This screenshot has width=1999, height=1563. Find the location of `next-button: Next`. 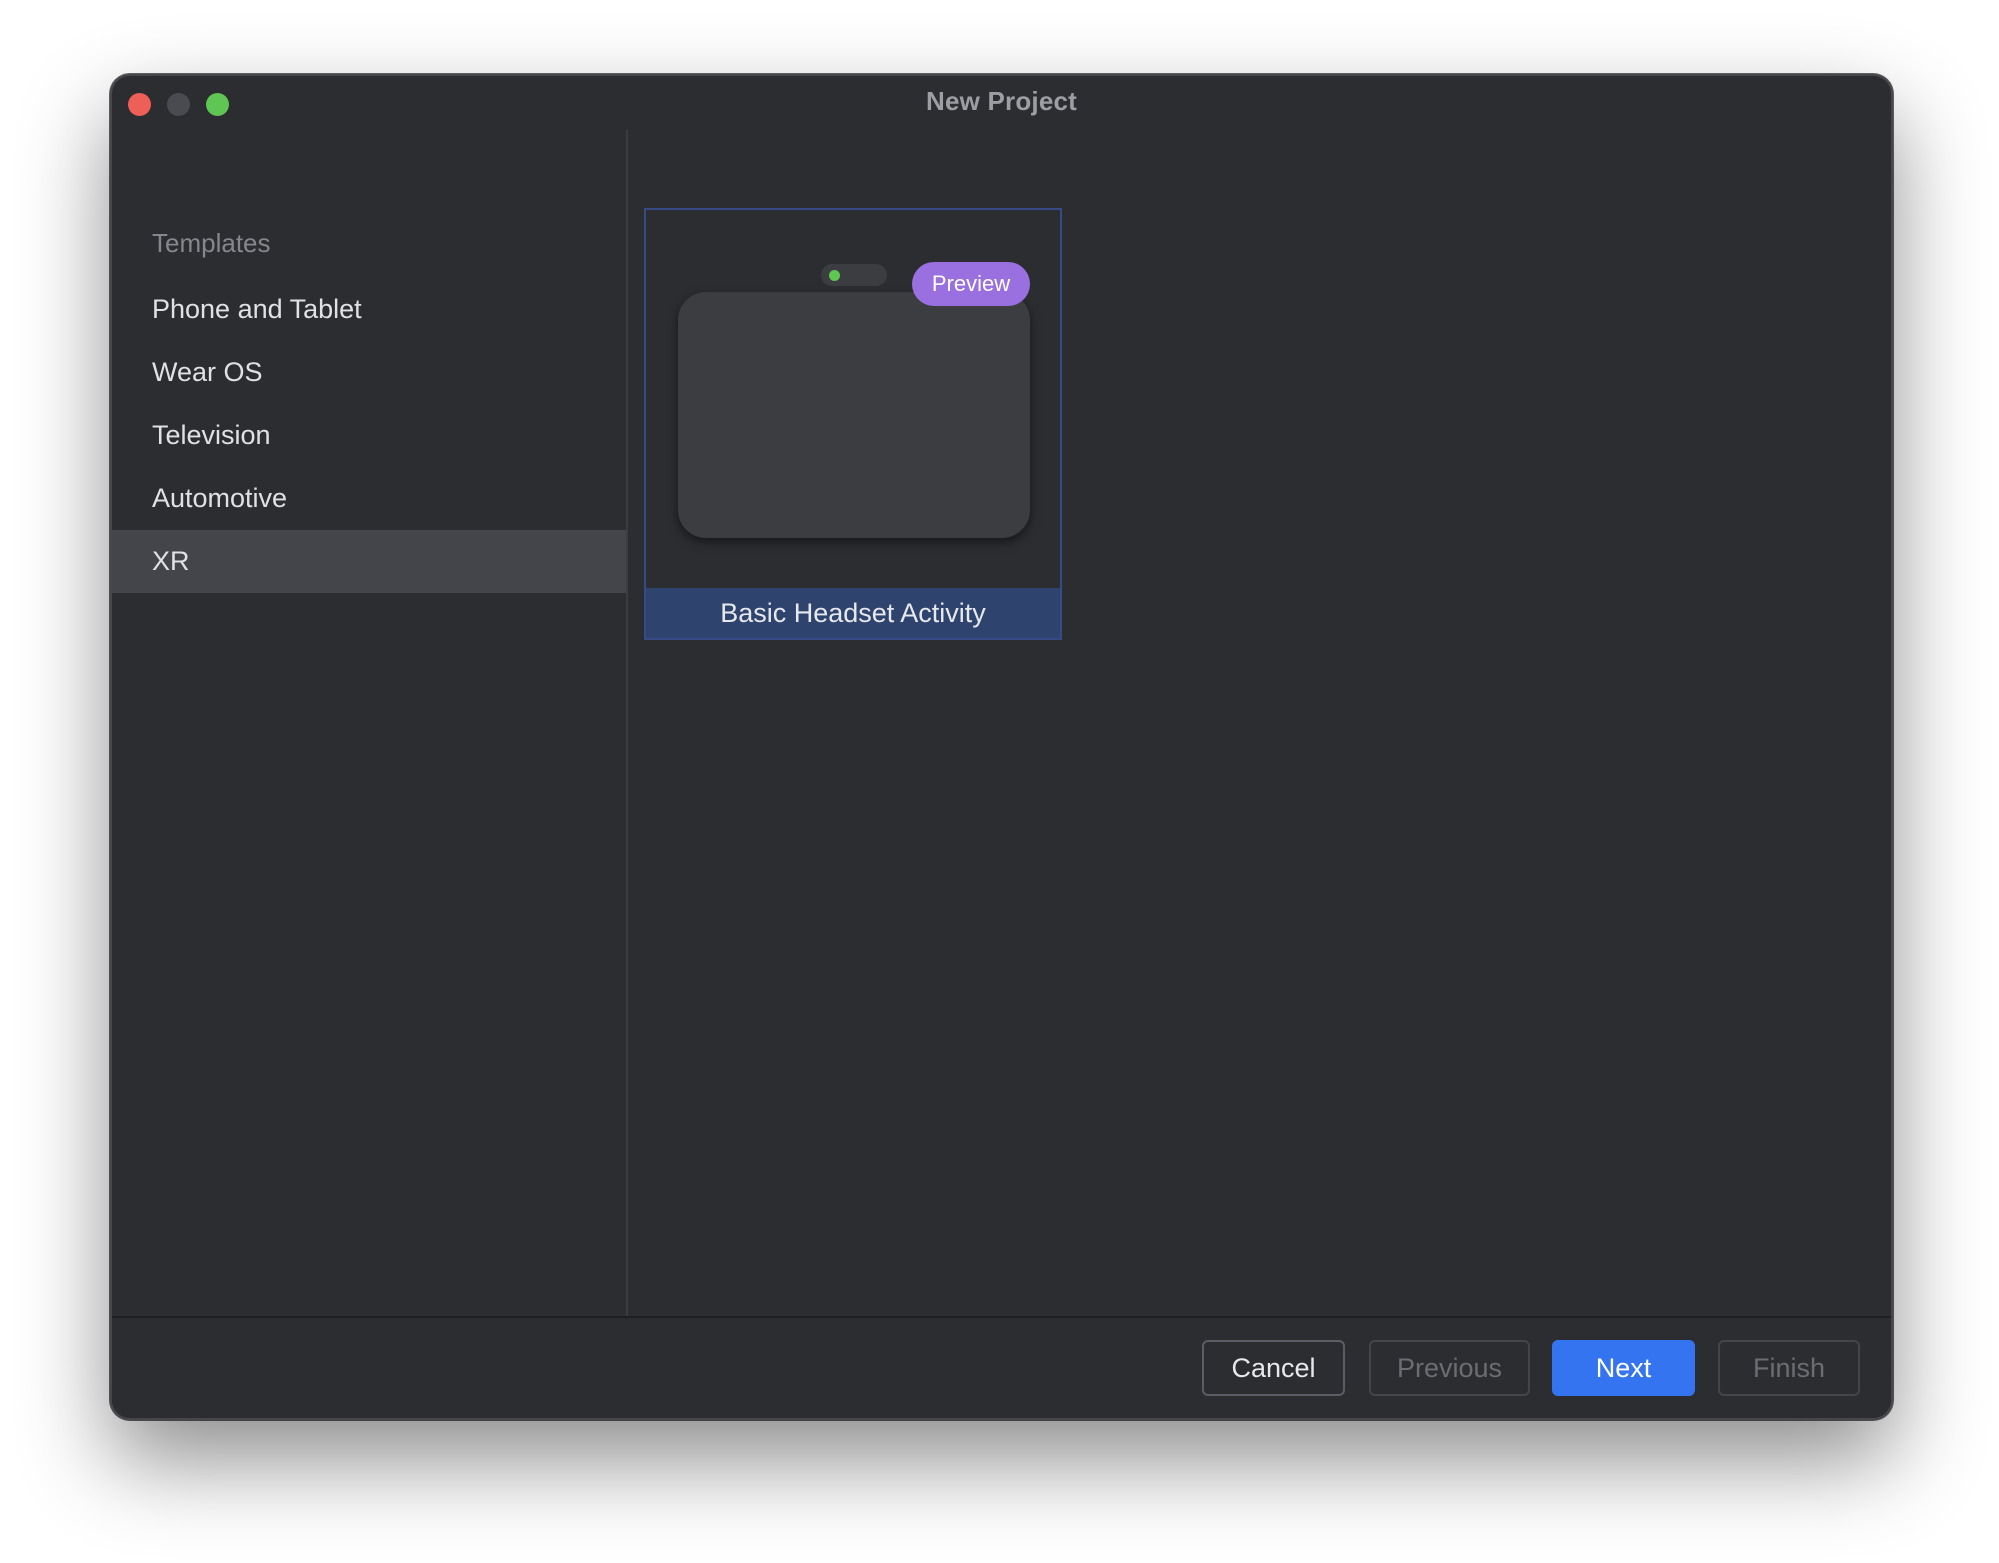

next-button: Next is located at coordinates (1623, 1368).